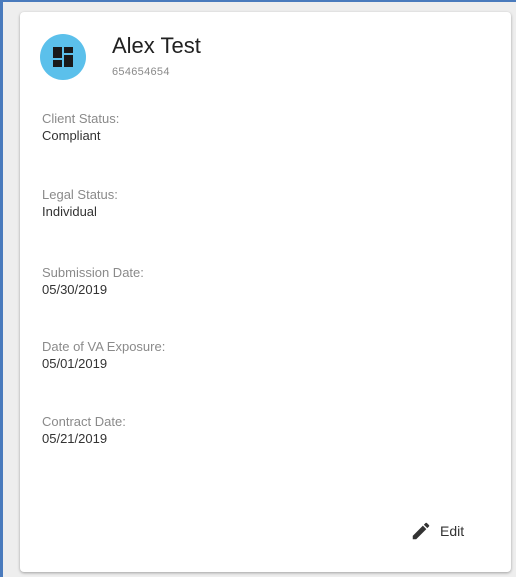 The image size is (516, 577). Describe the element at coordinates (156, 45) in the screenshot. I see `client-name: Alex Test` at that location.